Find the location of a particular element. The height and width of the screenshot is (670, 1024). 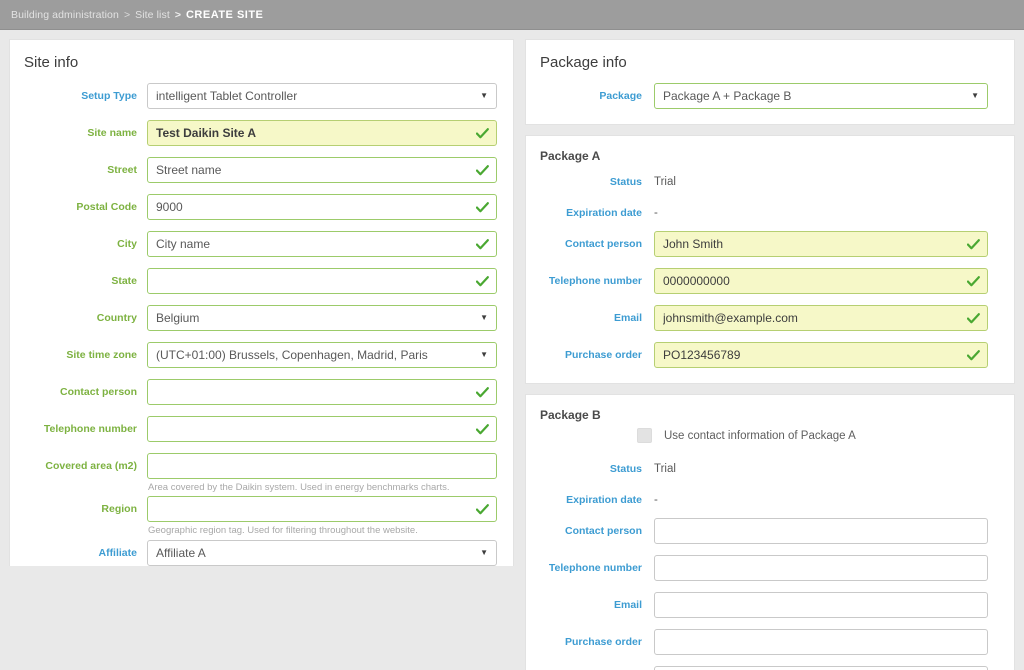

site-info-select-country: Belgium is located at coordinates (322, 318).